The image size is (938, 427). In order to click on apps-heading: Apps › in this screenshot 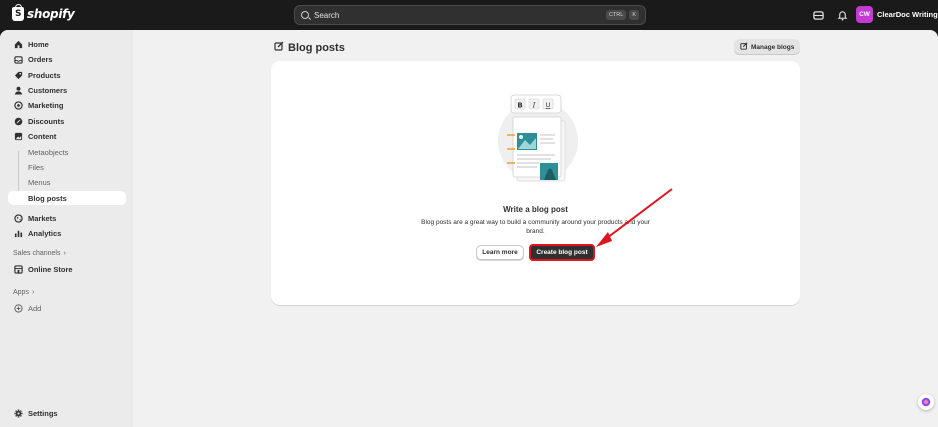, I will do `click(23, 292)`.